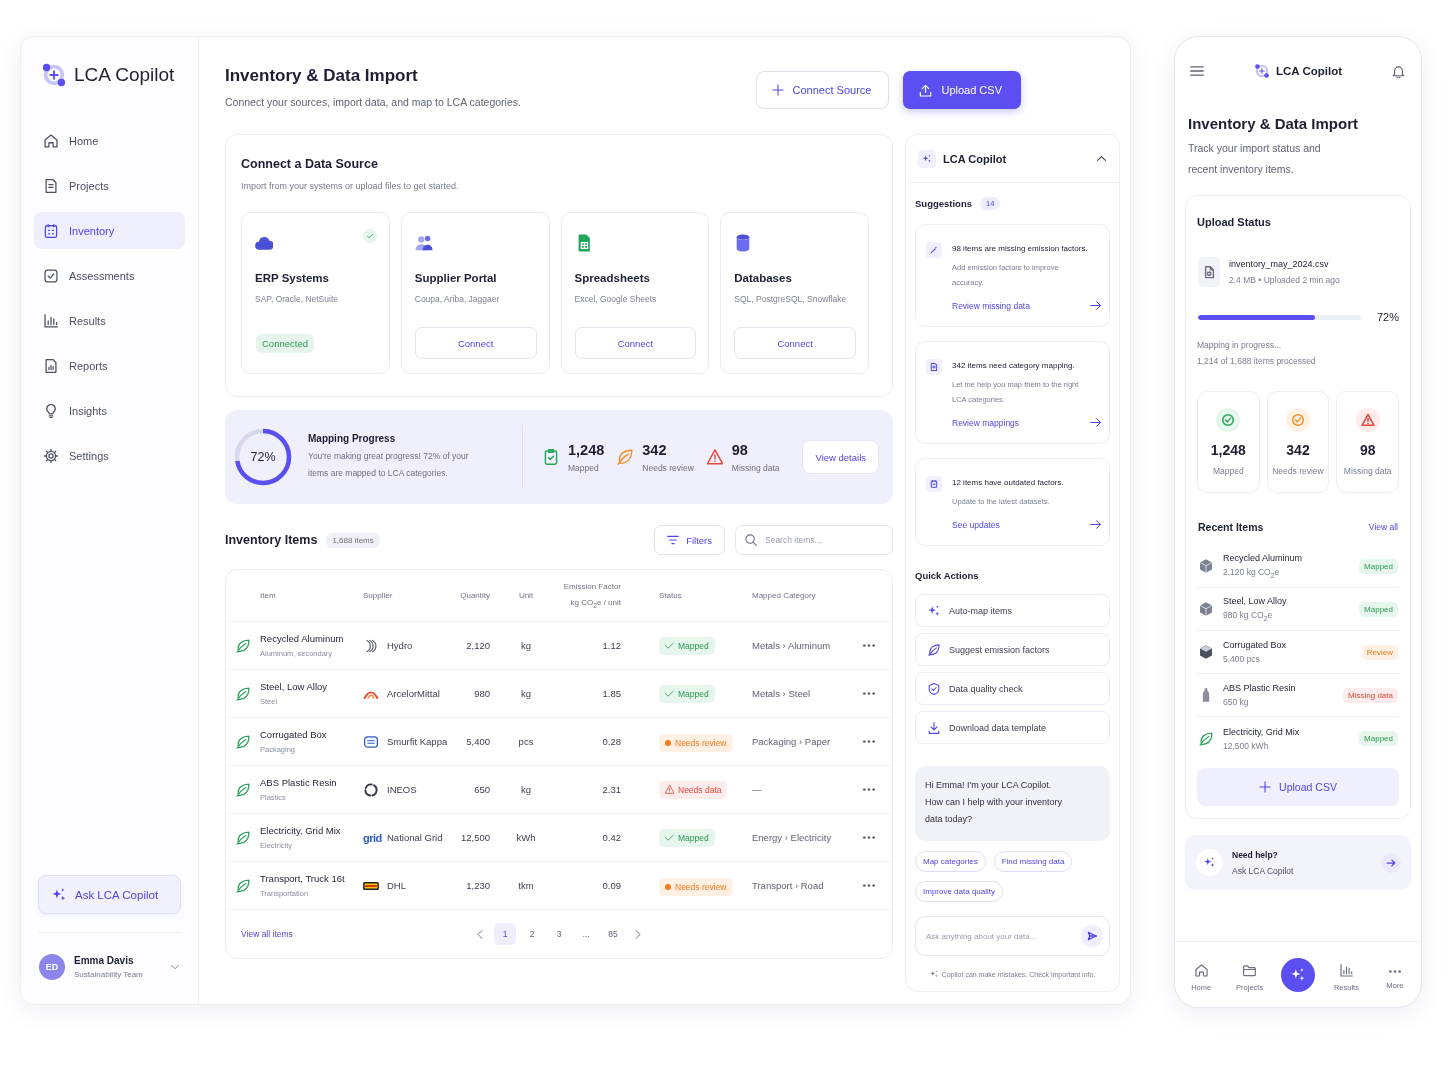 The height and width of the screenshot is (1086, 1448). I want to click on count-badge: 1,688 items, so click(353, 540).